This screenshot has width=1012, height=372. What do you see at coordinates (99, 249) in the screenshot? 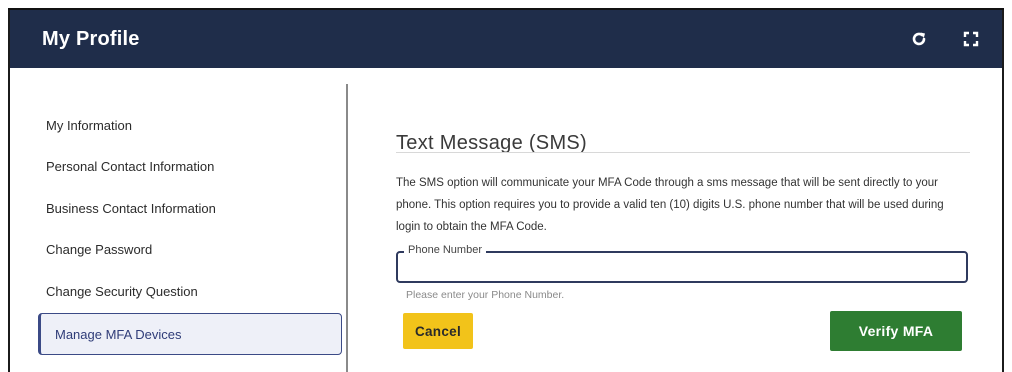
I see `sidebar-item-change-password: Change Password` at bounding box center [99, 249].